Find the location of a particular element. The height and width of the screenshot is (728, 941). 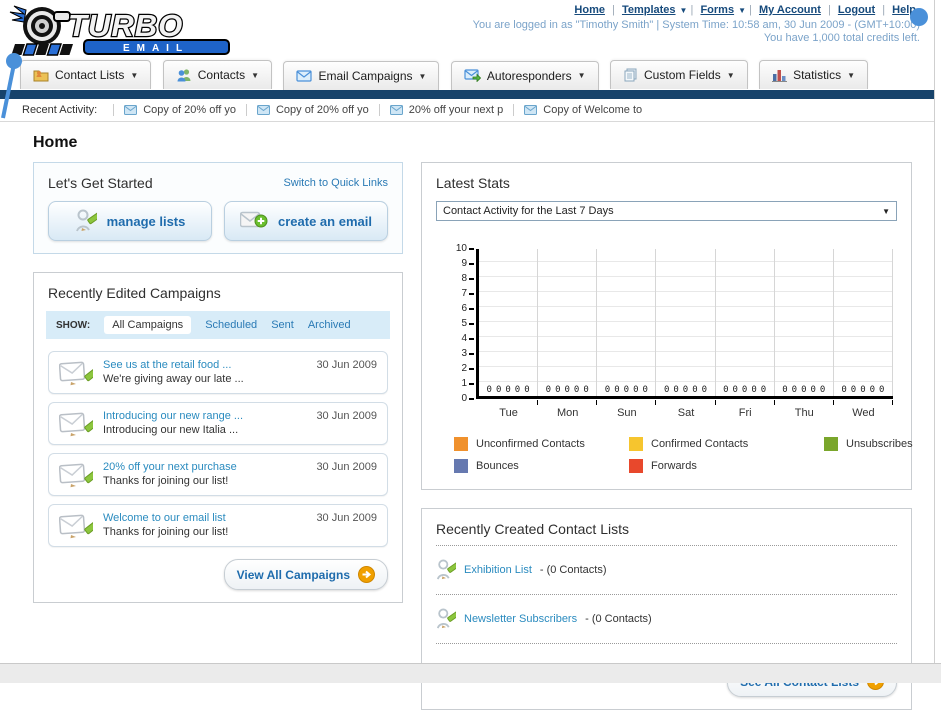

filter-archived: Archived is located at coordinates (329, 325).